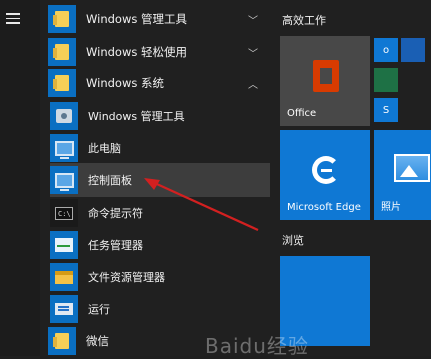  I want to click on photos-icon, so click(412, 168).